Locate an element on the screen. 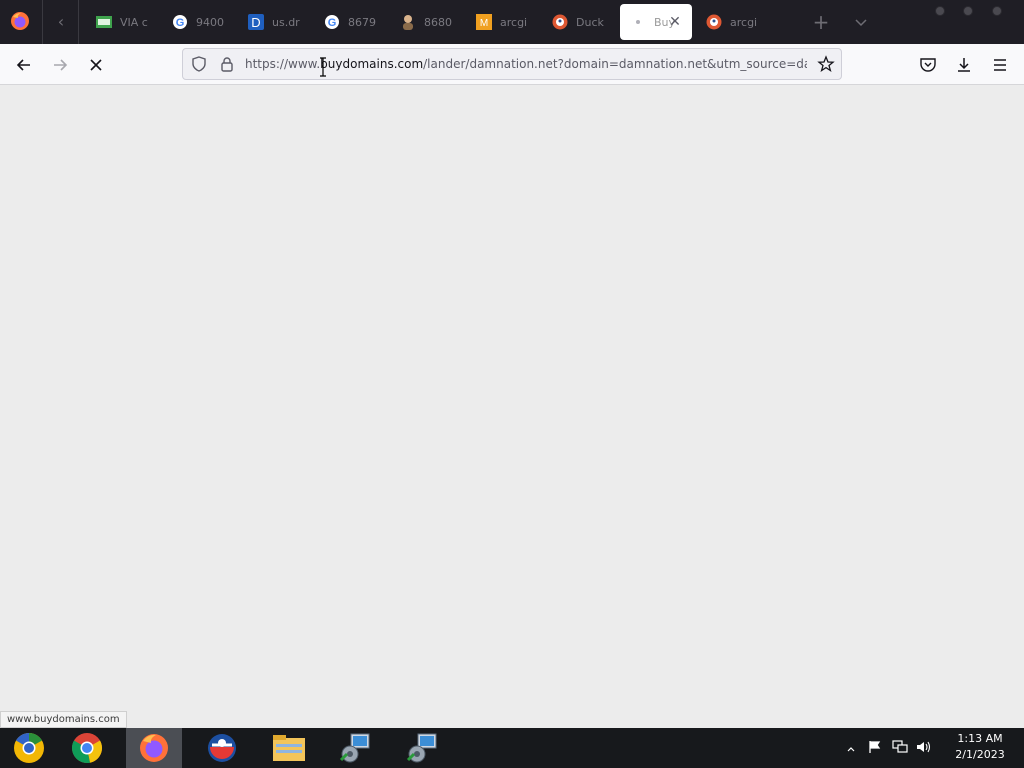  hamburger-menu-icon is located at coordinates (1000, 65).